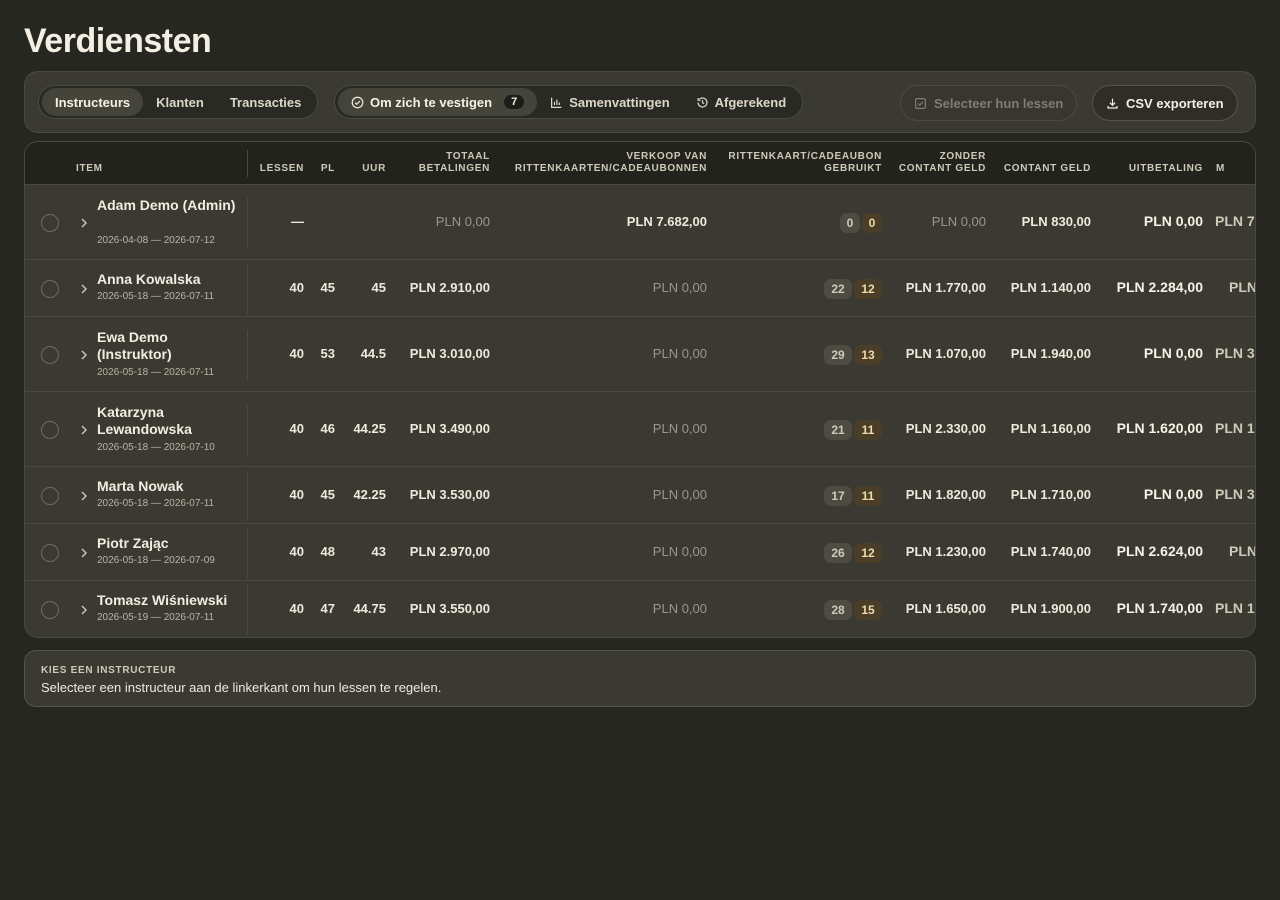 This screenshot has width=1280, height=900. Describe the element at coordinates (449, 494) in the screenshot. I see `totaal-value: PLN 3.530,00` at that location.